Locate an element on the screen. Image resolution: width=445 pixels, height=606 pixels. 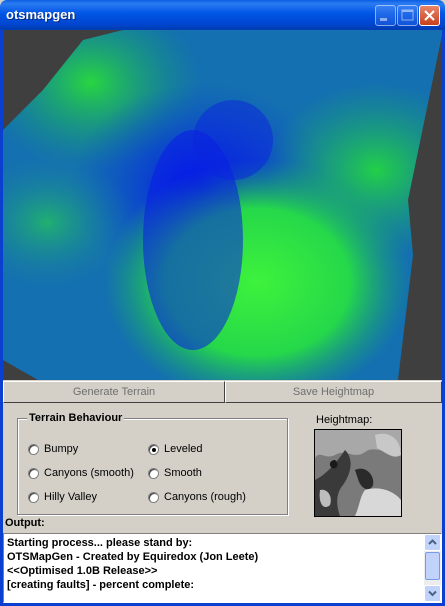
radio-hilly-valley: Hilly Valley is located at coordinates (62, 497).